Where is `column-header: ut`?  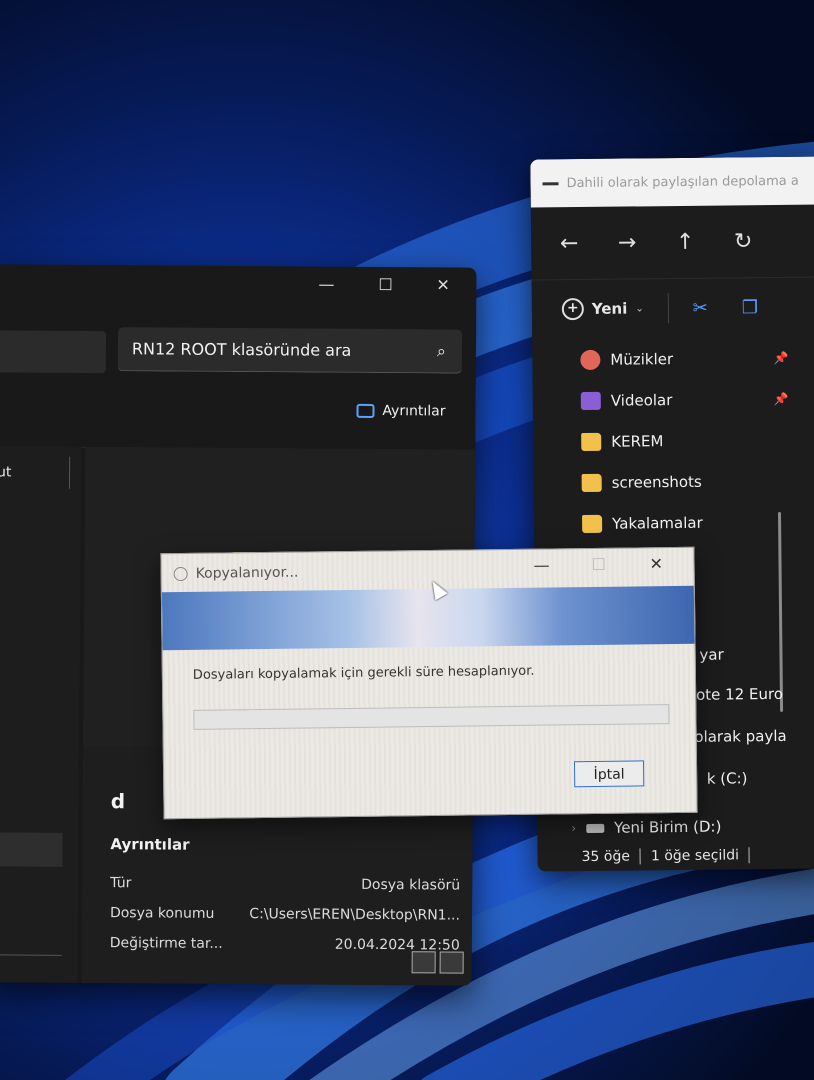
column-header: ut is located at coordinates (5, 472).